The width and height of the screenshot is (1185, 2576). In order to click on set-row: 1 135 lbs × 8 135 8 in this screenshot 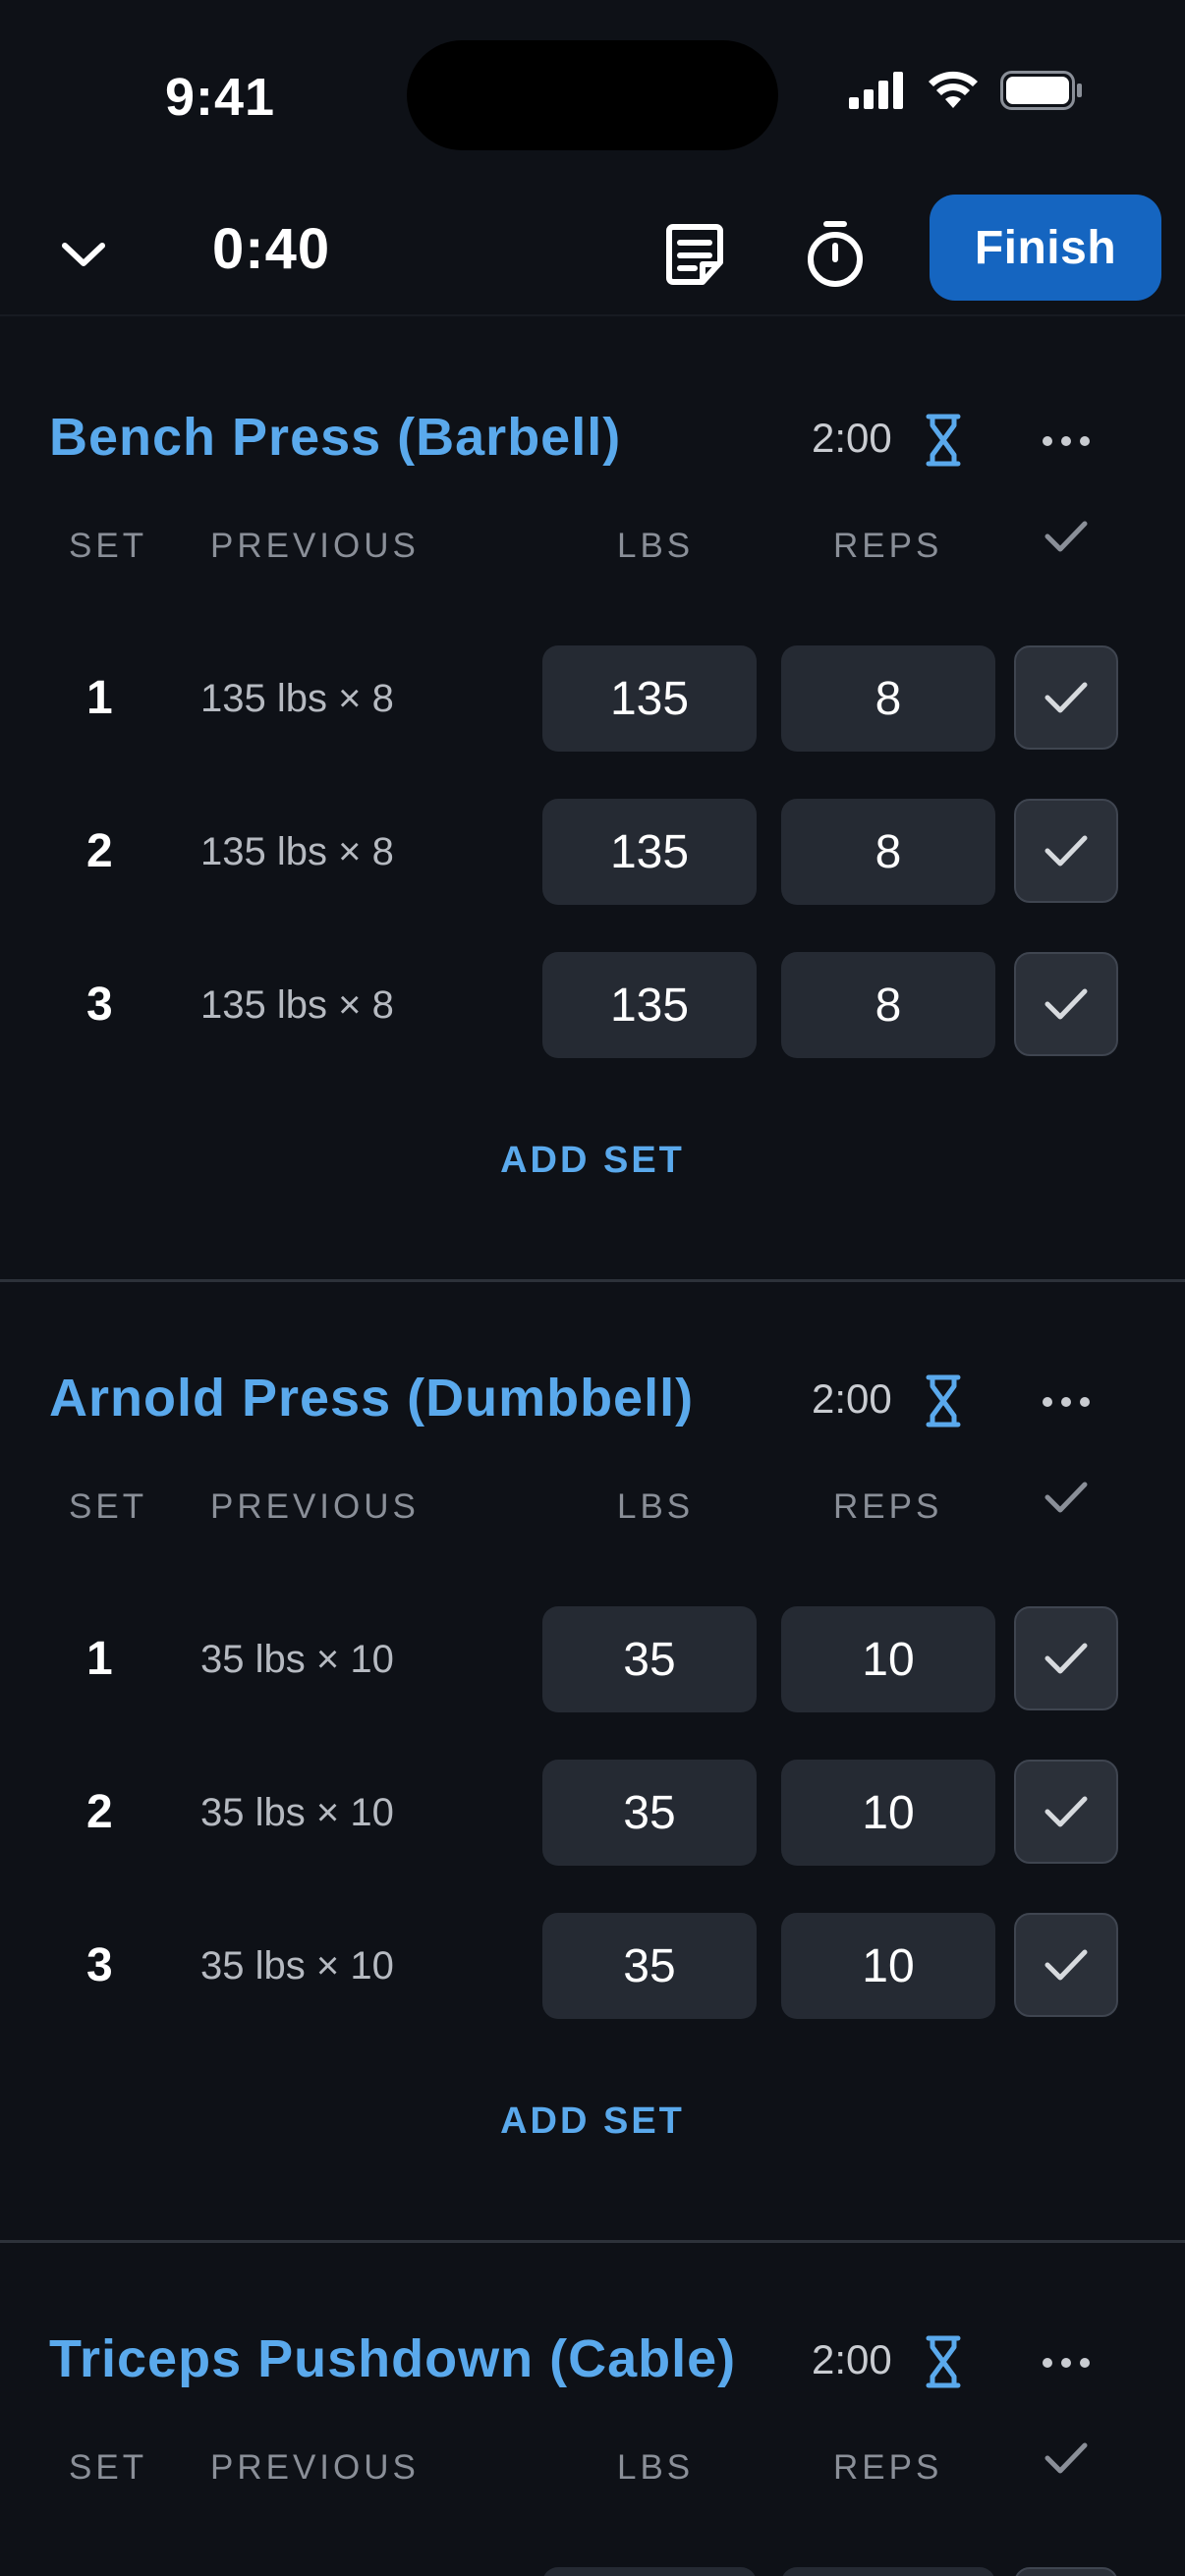, I will do `click(592, 698)`.